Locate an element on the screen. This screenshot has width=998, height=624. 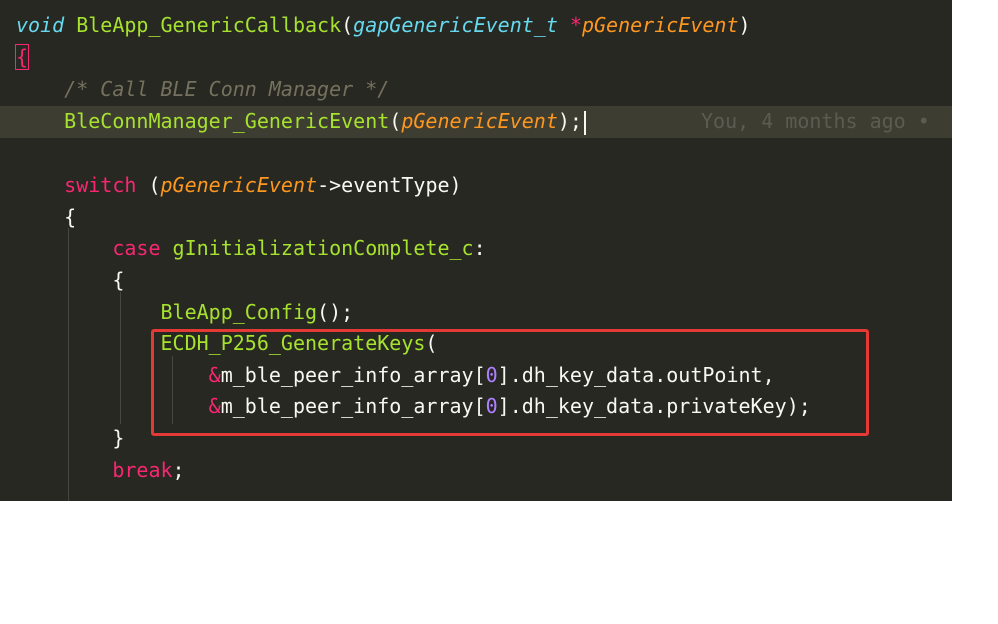
highlight-annotation-box is located at coordinates (510, 382).